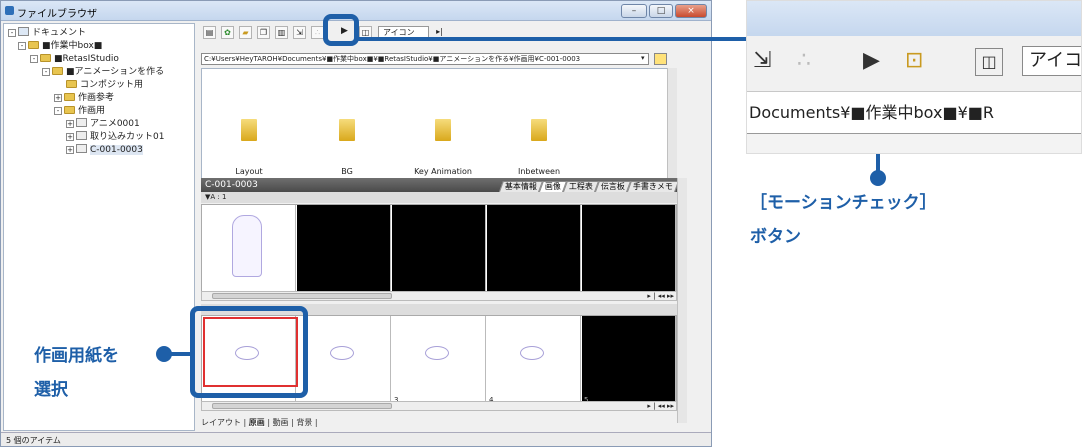 Image resolution: width=1082 pixels, height=447 pixels. I want to click on tab-handwritten-memo: 手書きメモ, so click(653, 186).